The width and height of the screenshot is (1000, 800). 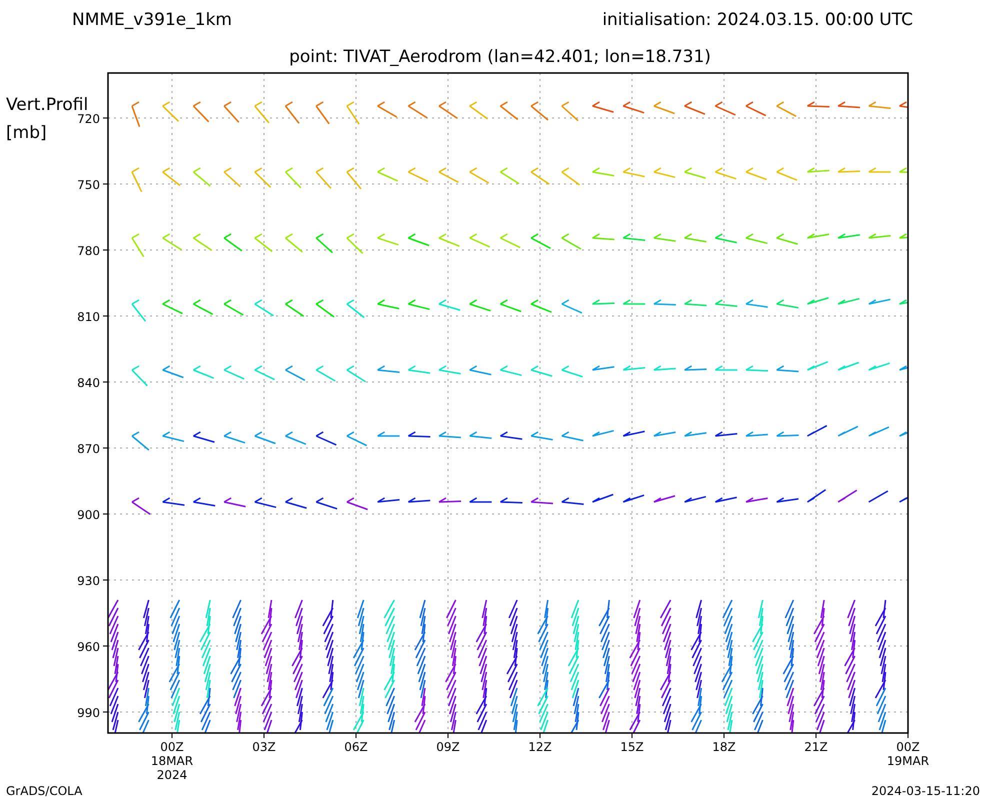 I want to click on y-tick-label: 780, so click(x=88, y=251).